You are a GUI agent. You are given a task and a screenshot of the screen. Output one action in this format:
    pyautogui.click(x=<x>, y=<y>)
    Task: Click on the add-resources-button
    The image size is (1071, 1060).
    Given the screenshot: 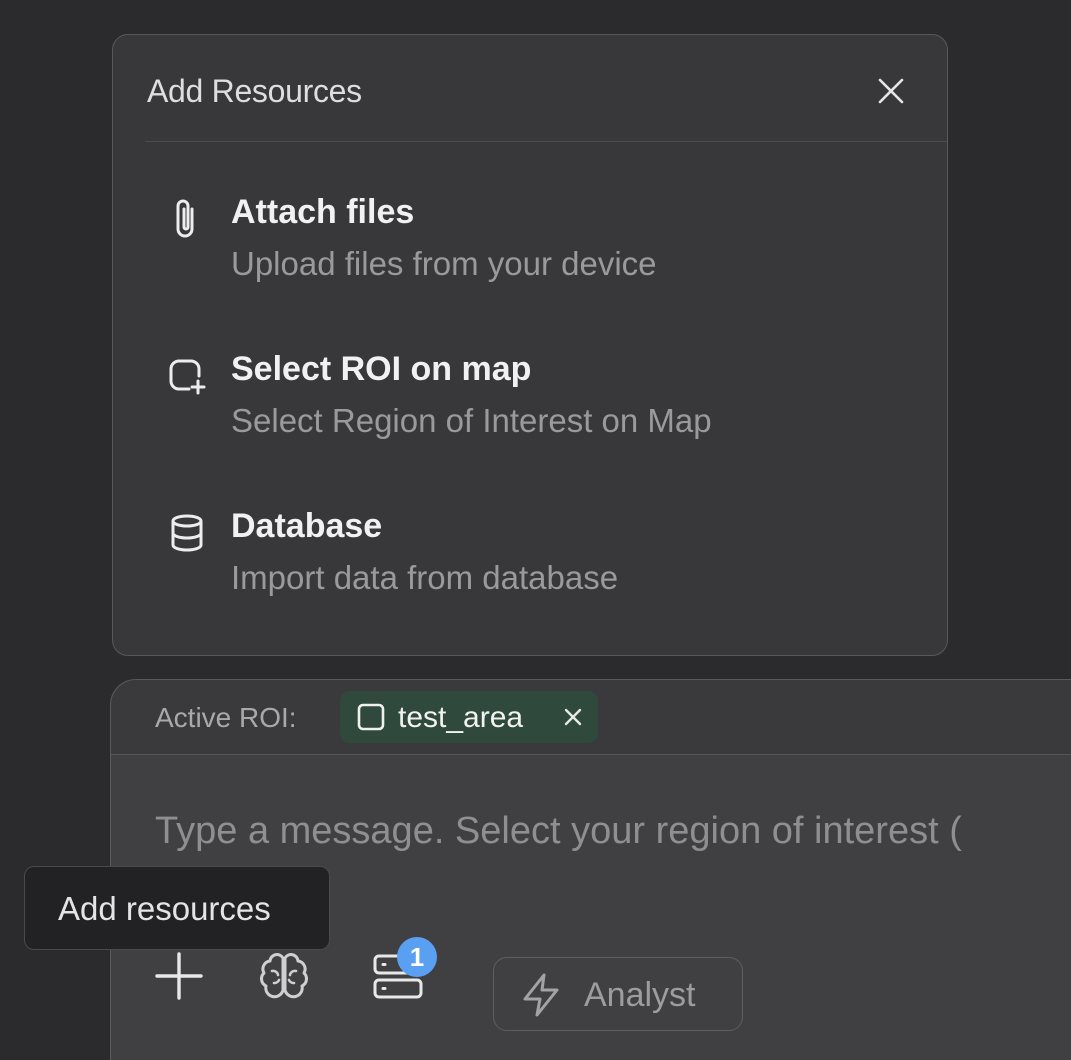 What is the action you would take?
    pyautogui.click(x=179, y=976)
    